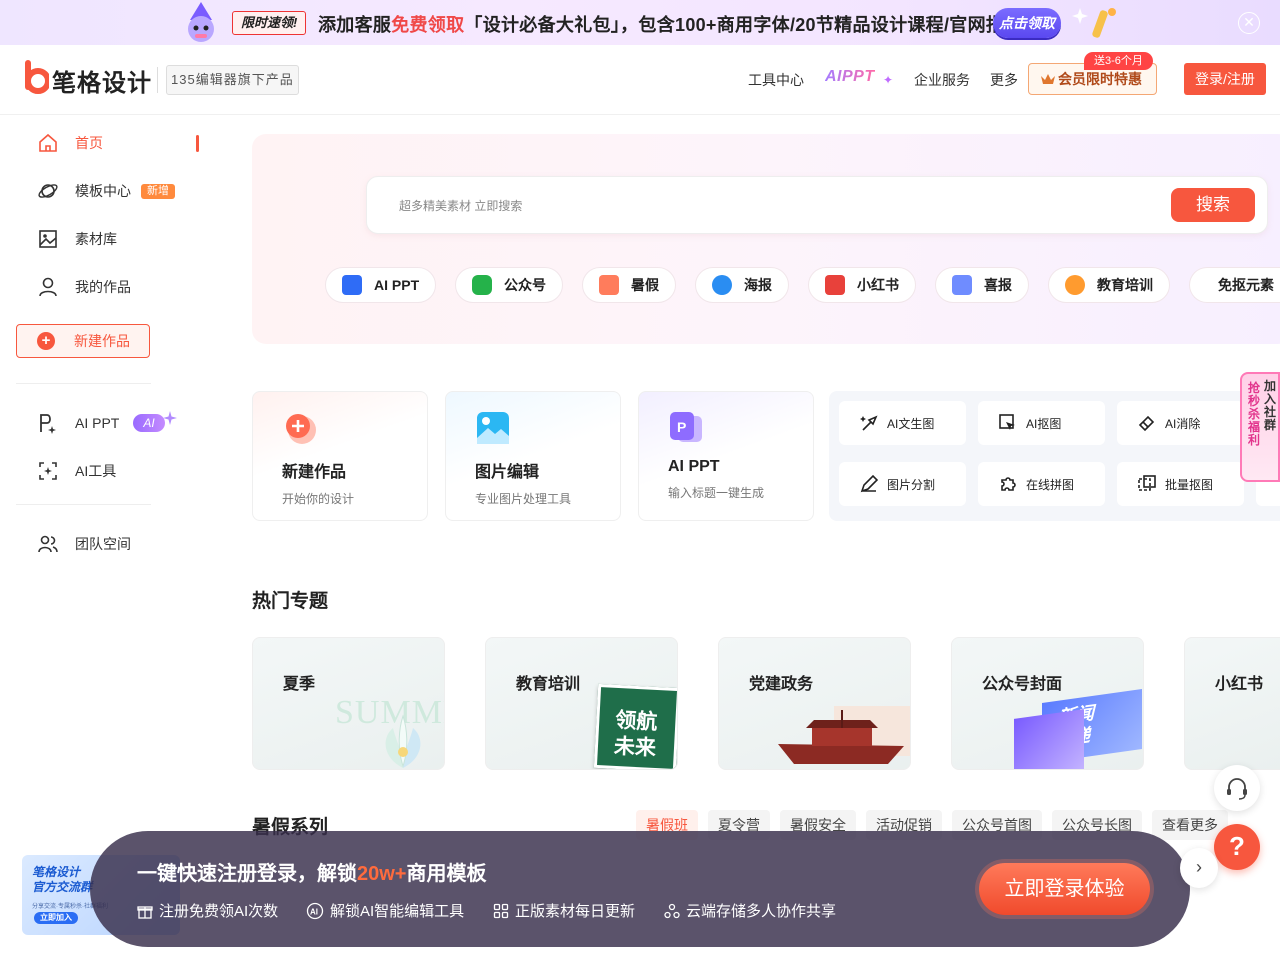 The width and height of the screenshot is (1280, 960). What do you see at coordinates (314, 472) in the screenshot?
I see `card-title: 新建作品` at bounding box center [314, 472].